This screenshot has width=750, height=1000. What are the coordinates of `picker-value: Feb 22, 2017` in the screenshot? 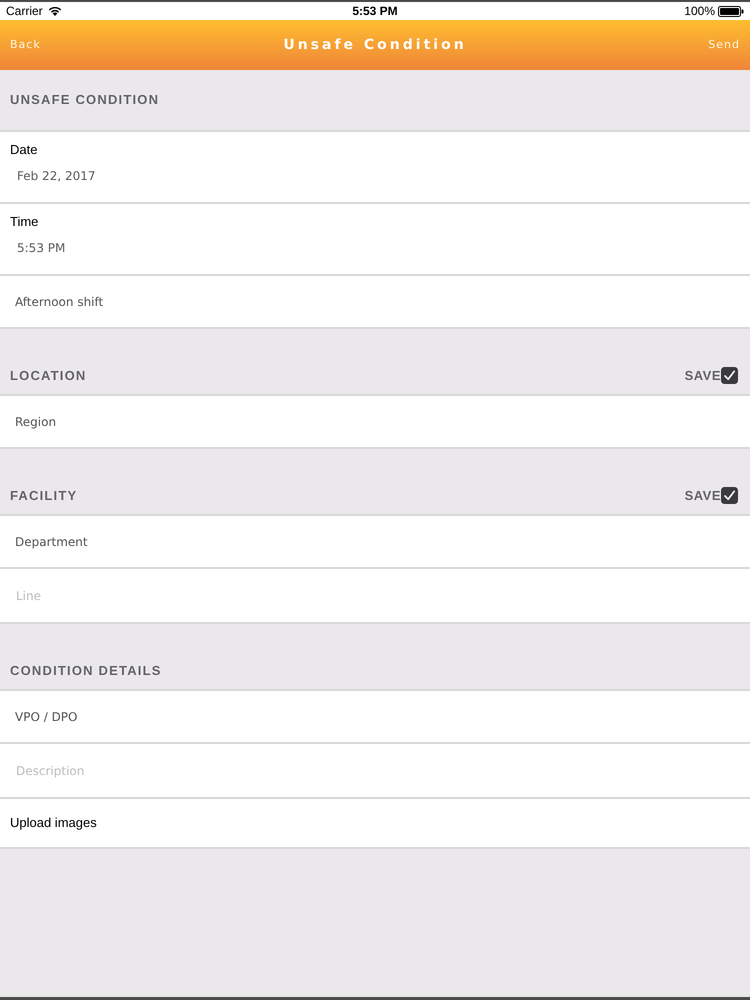 It's located at (56, 176).